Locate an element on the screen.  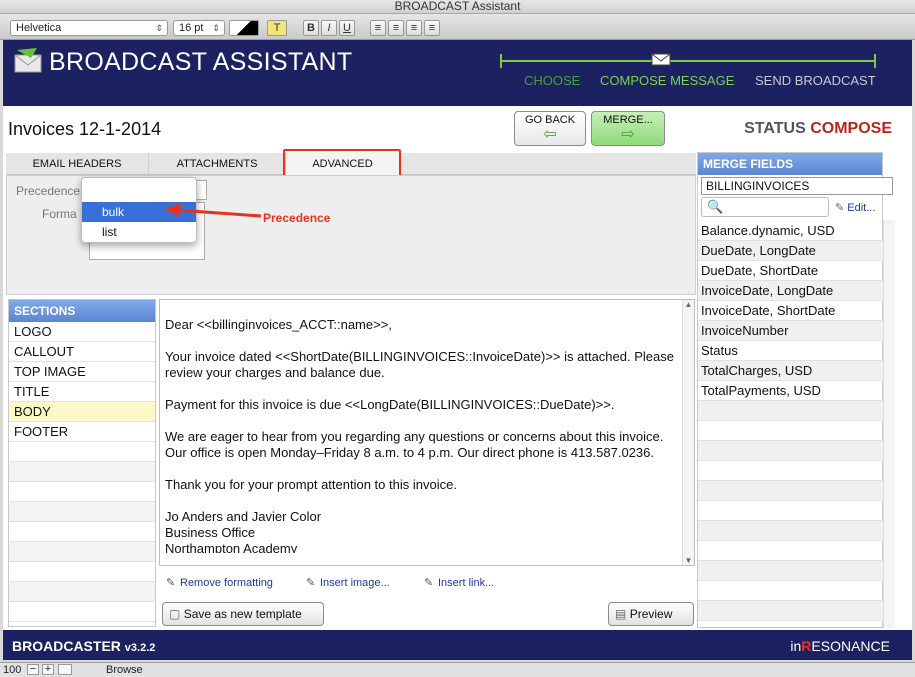
text-style-button: T is located at coordinates (277, 28).